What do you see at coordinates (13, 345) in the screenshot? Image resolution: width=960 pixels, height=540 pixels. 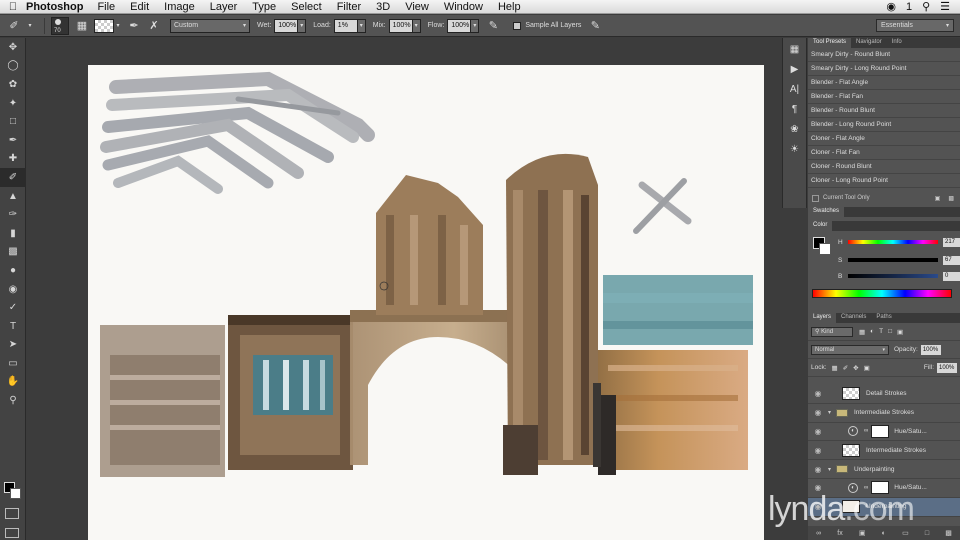 I see `path-select-tool-icon: ➤` at bounding box center [13, 345].